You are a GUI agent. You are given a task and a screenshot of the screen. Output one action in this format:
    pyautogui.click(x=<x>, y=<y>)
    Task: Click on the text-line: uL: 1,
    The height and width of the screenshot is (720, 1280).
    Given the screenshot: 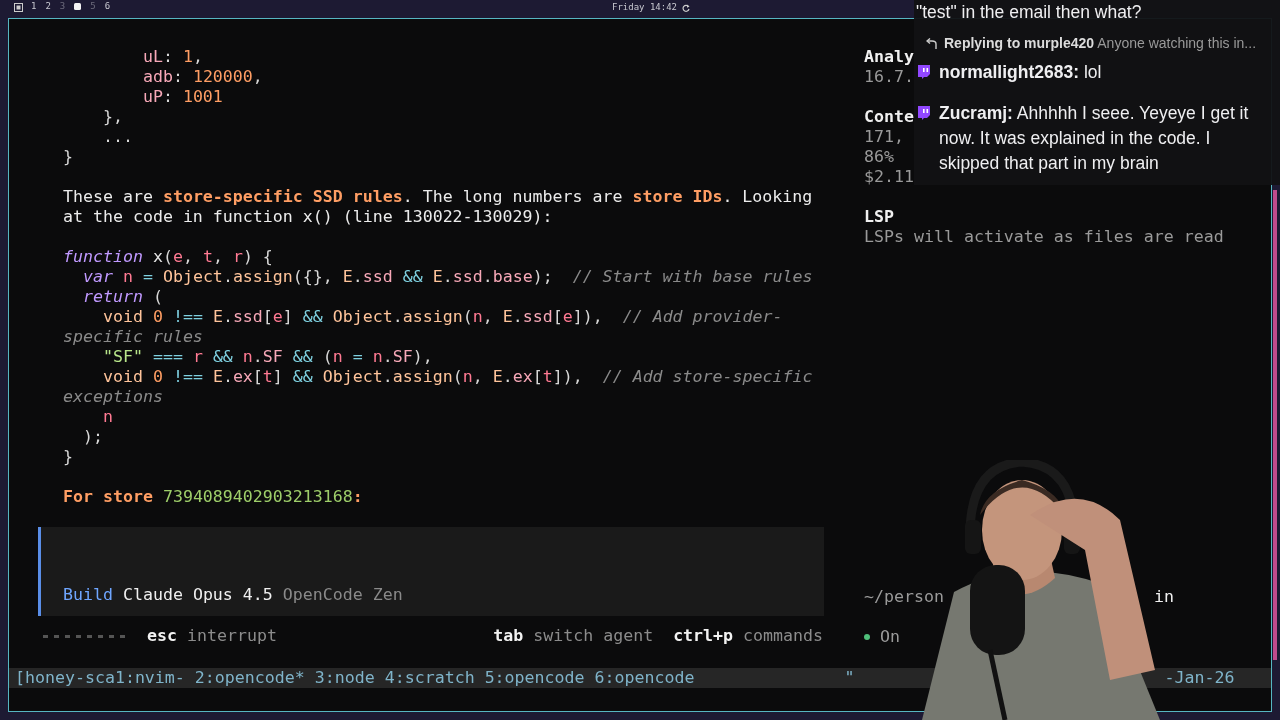 What is the action you would take?
    pyautogui.click(x=172, y=57)
    